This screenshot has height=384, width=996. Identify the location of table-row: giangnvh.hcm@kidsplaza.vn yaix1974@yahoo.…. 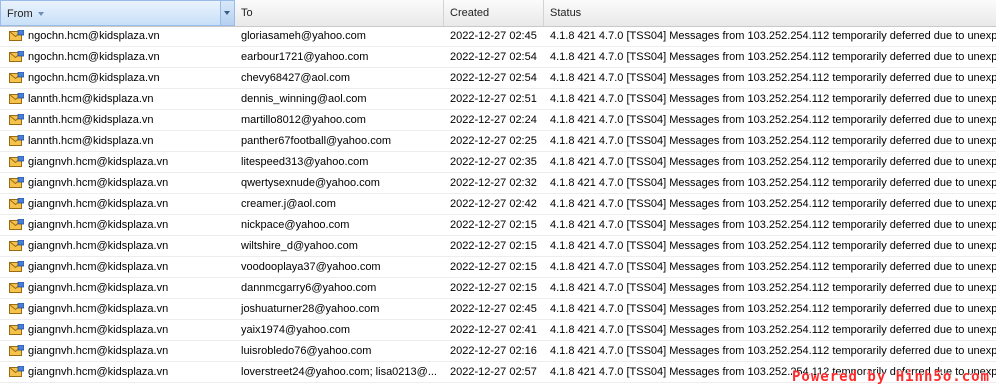
(498, 330).